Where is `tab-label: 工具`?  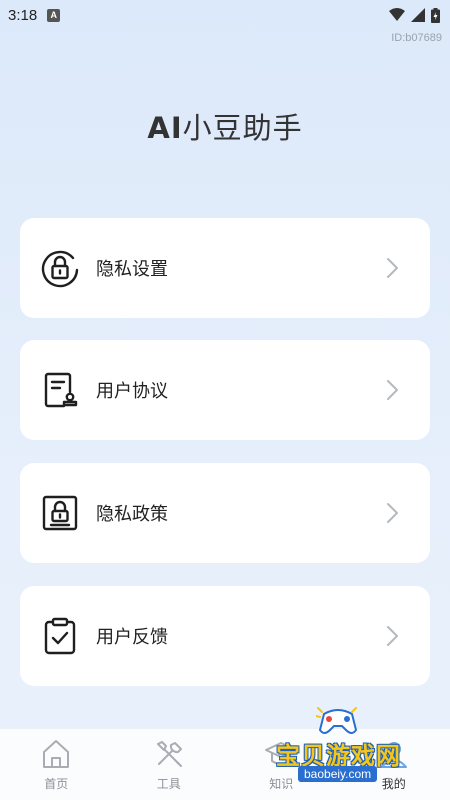
tab-label: 工具 is located at coordinates (168, 784).